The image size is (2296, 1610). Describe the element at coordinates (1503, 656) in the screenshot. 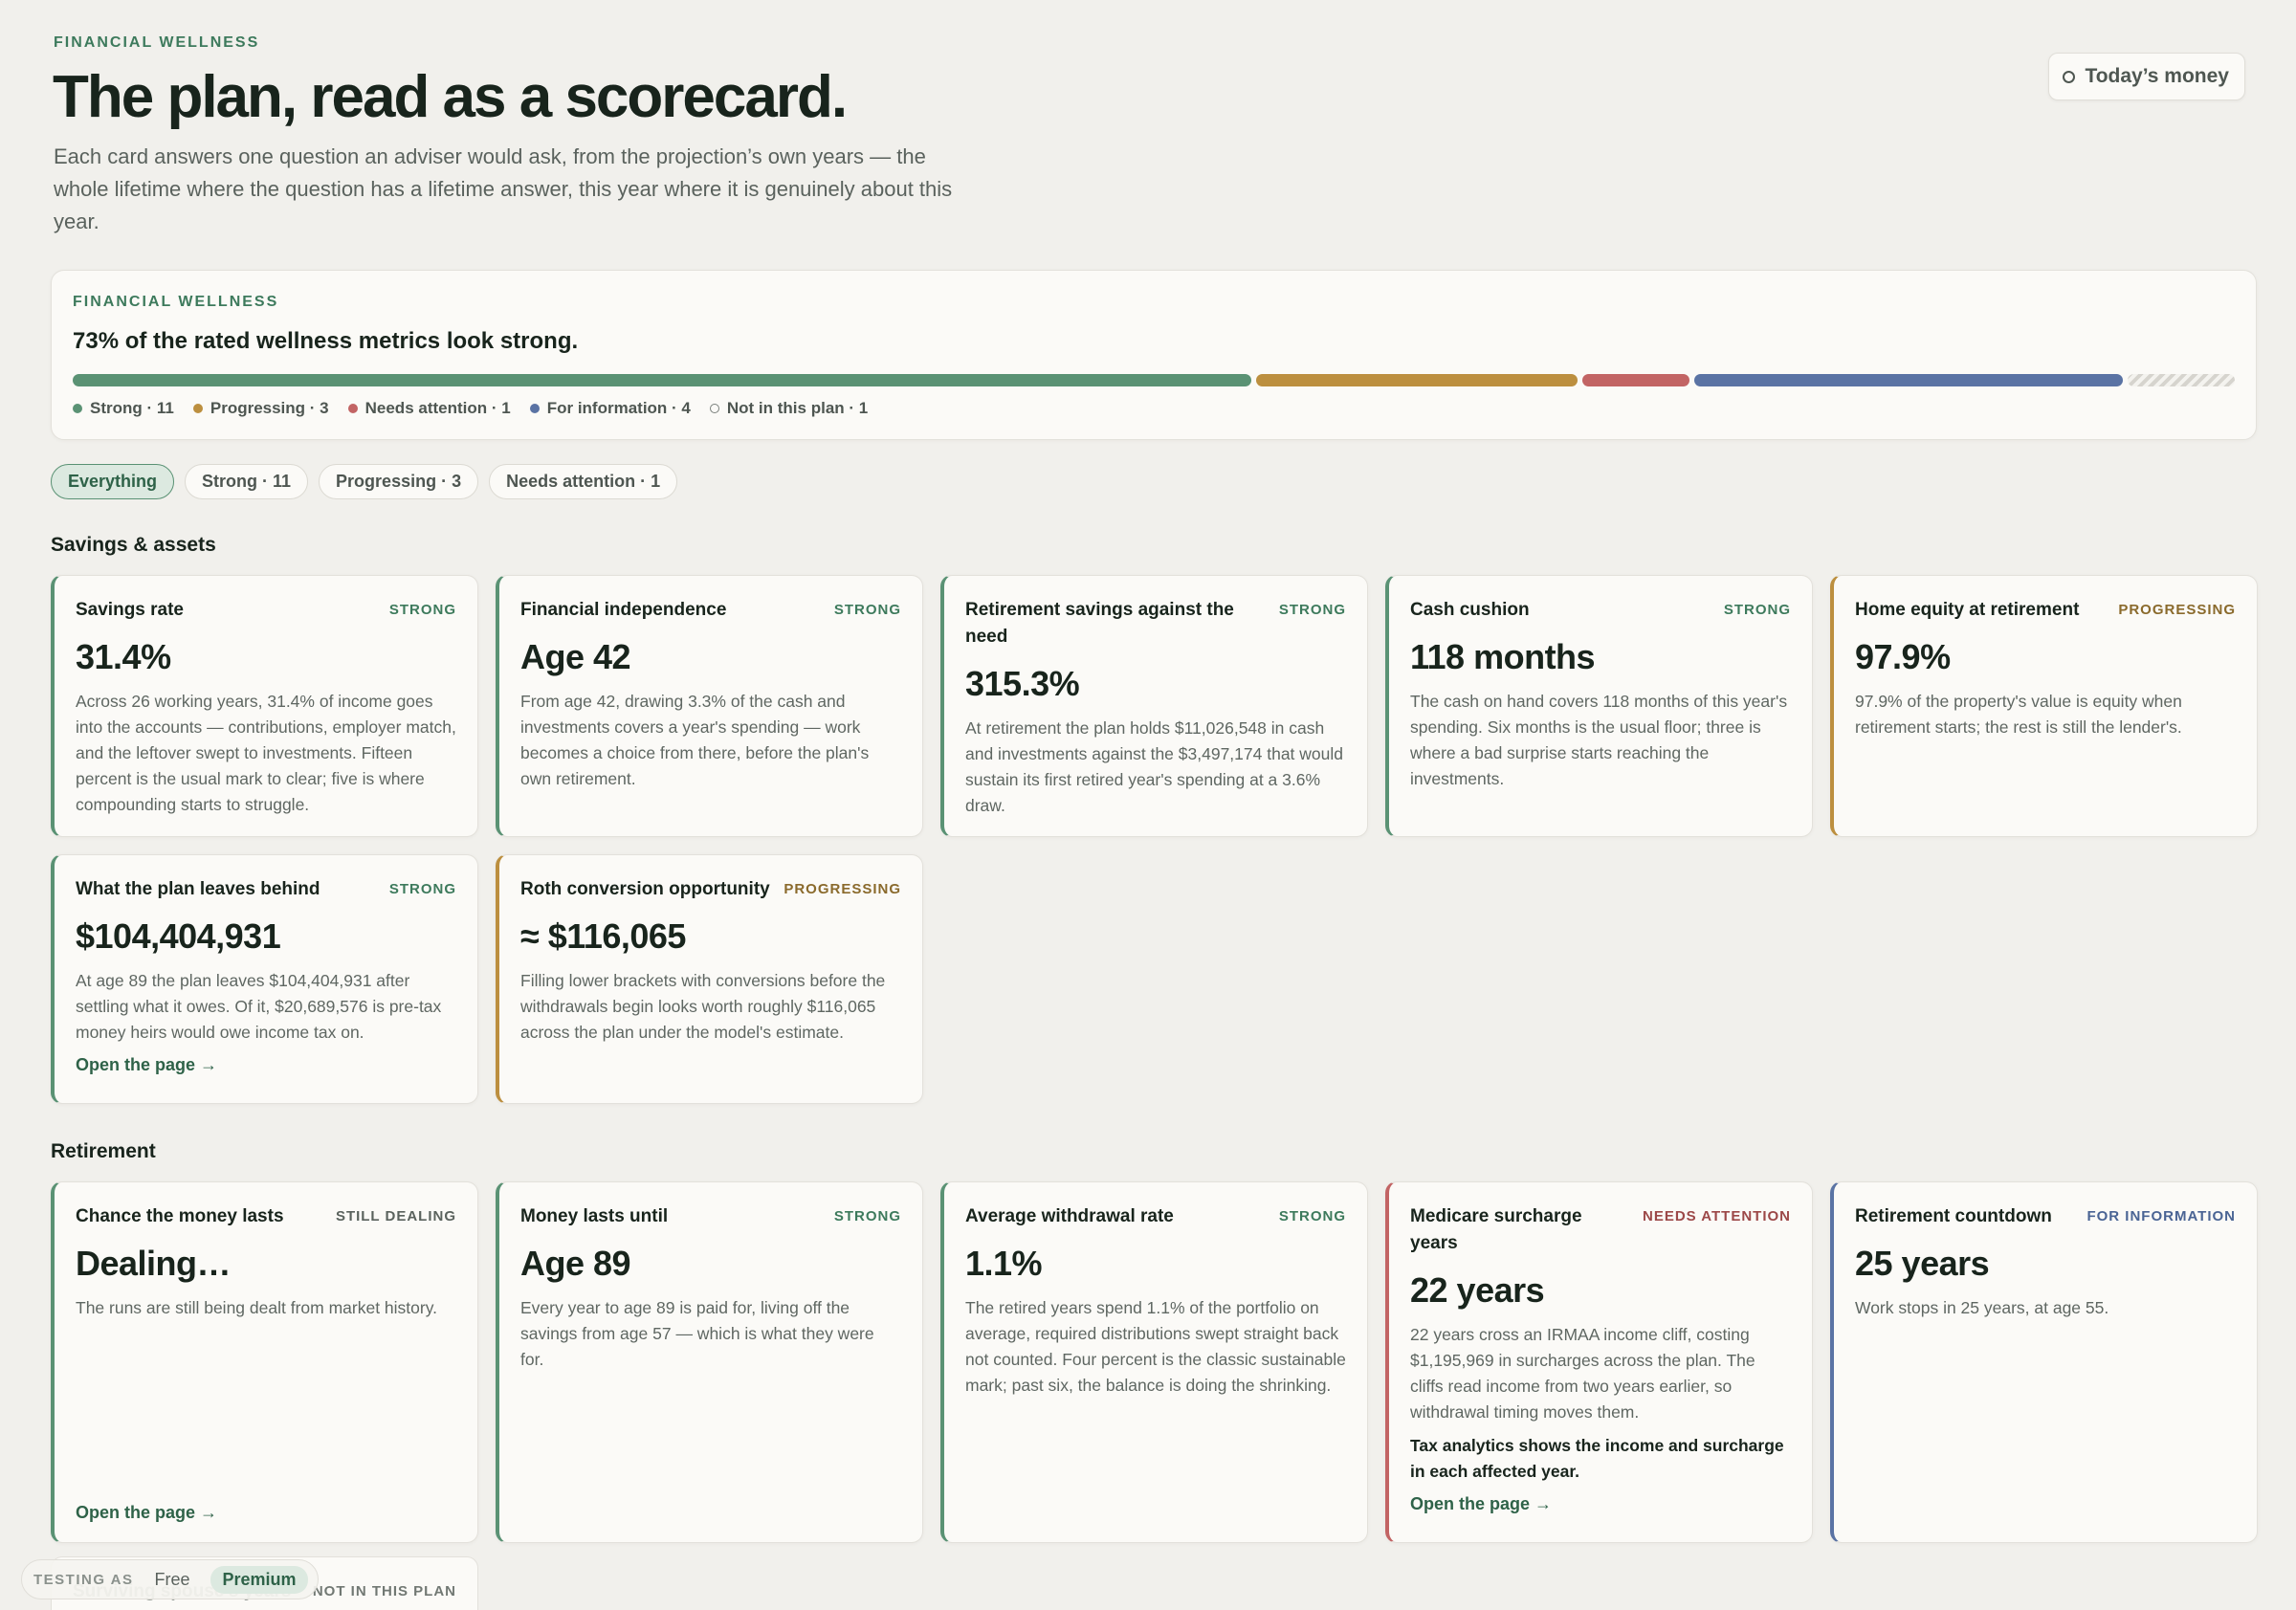

I see `card-metric: 118 months` at that location.